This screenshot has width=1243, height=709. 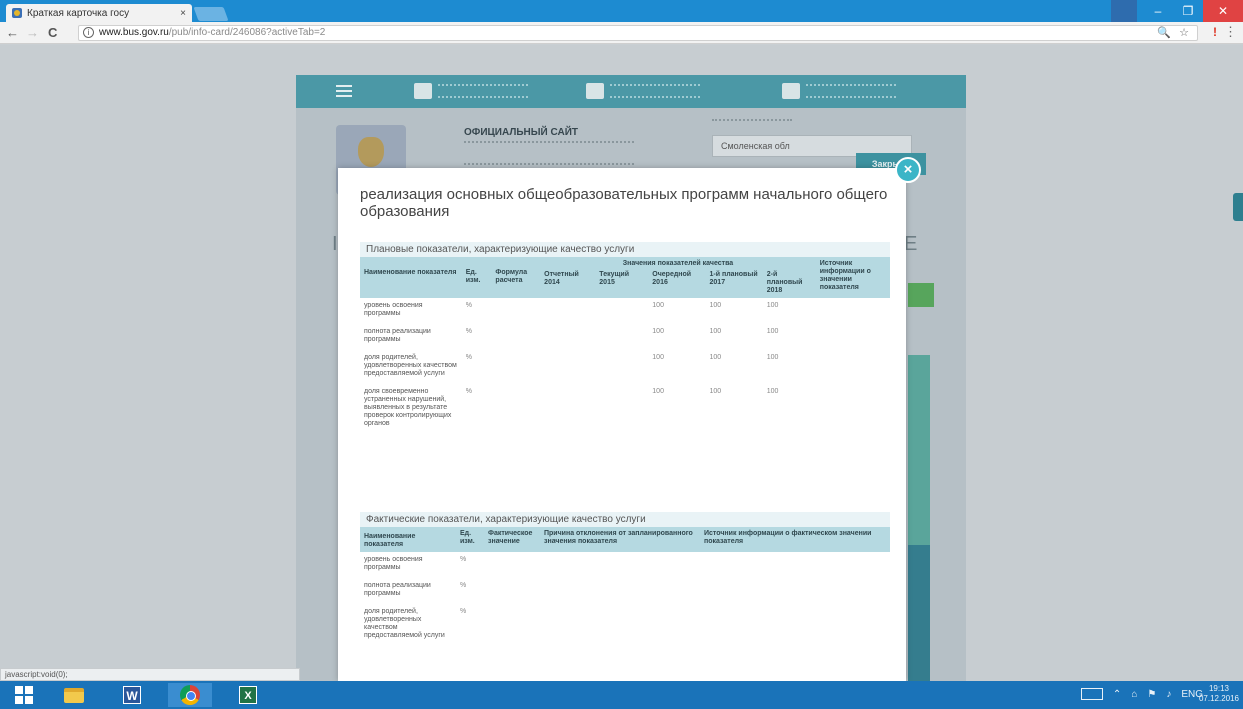 What do you see at coordinates (52, 32) in the screenshot?
I see `reload-button: C` at bounding box center [52, 32].